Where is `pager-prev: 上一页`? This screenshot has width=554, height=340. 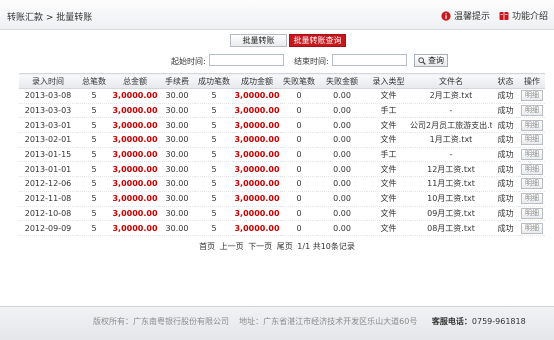
pager-prev: 上一页 is located at coordinates (232, 246).